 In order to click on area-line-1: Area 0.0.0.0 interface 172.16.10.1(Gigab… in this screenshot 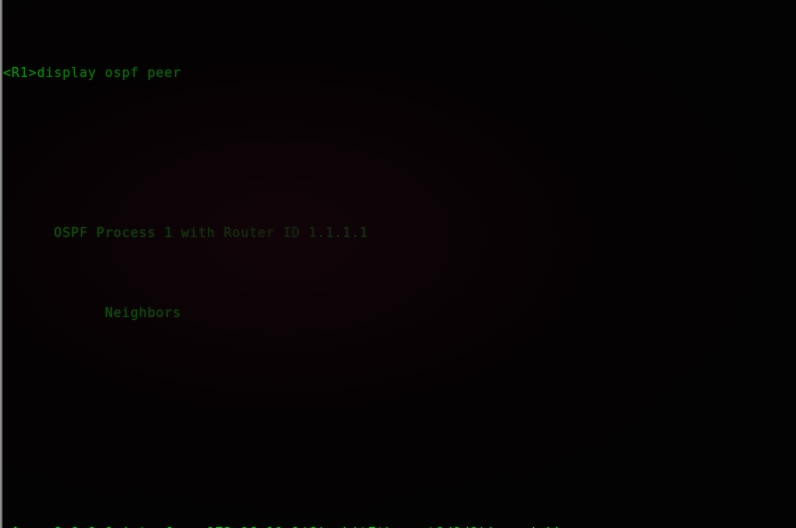, I will do `click(399, 526)`.